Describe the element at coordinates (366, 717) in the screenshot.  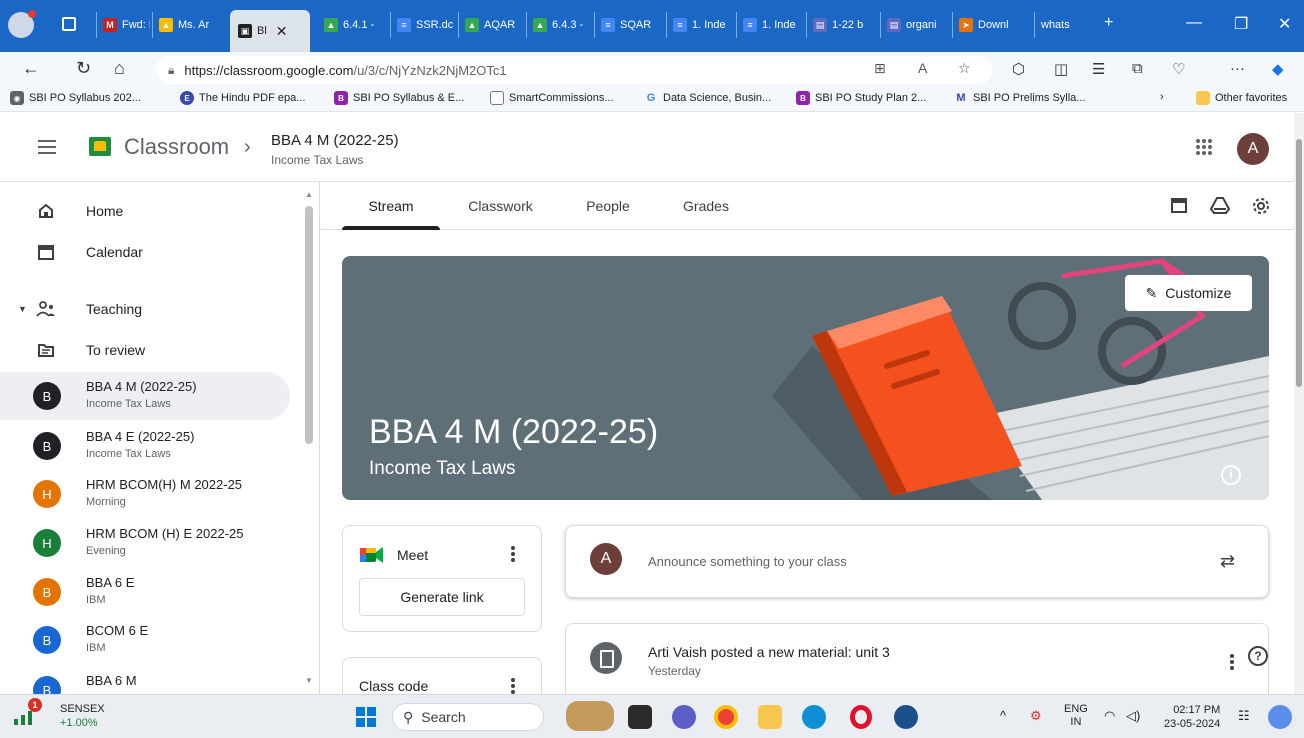
I see `windows-start-icon` at that location.